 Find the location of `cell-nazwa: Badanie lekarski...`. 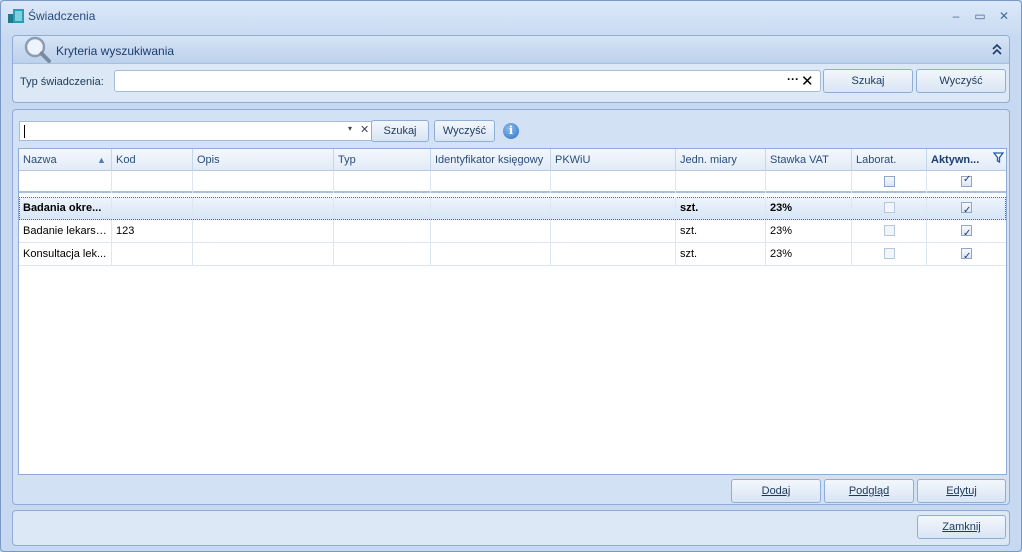

cell-nazwa: Badanie lekarski... is located at coordinates (65, 231).